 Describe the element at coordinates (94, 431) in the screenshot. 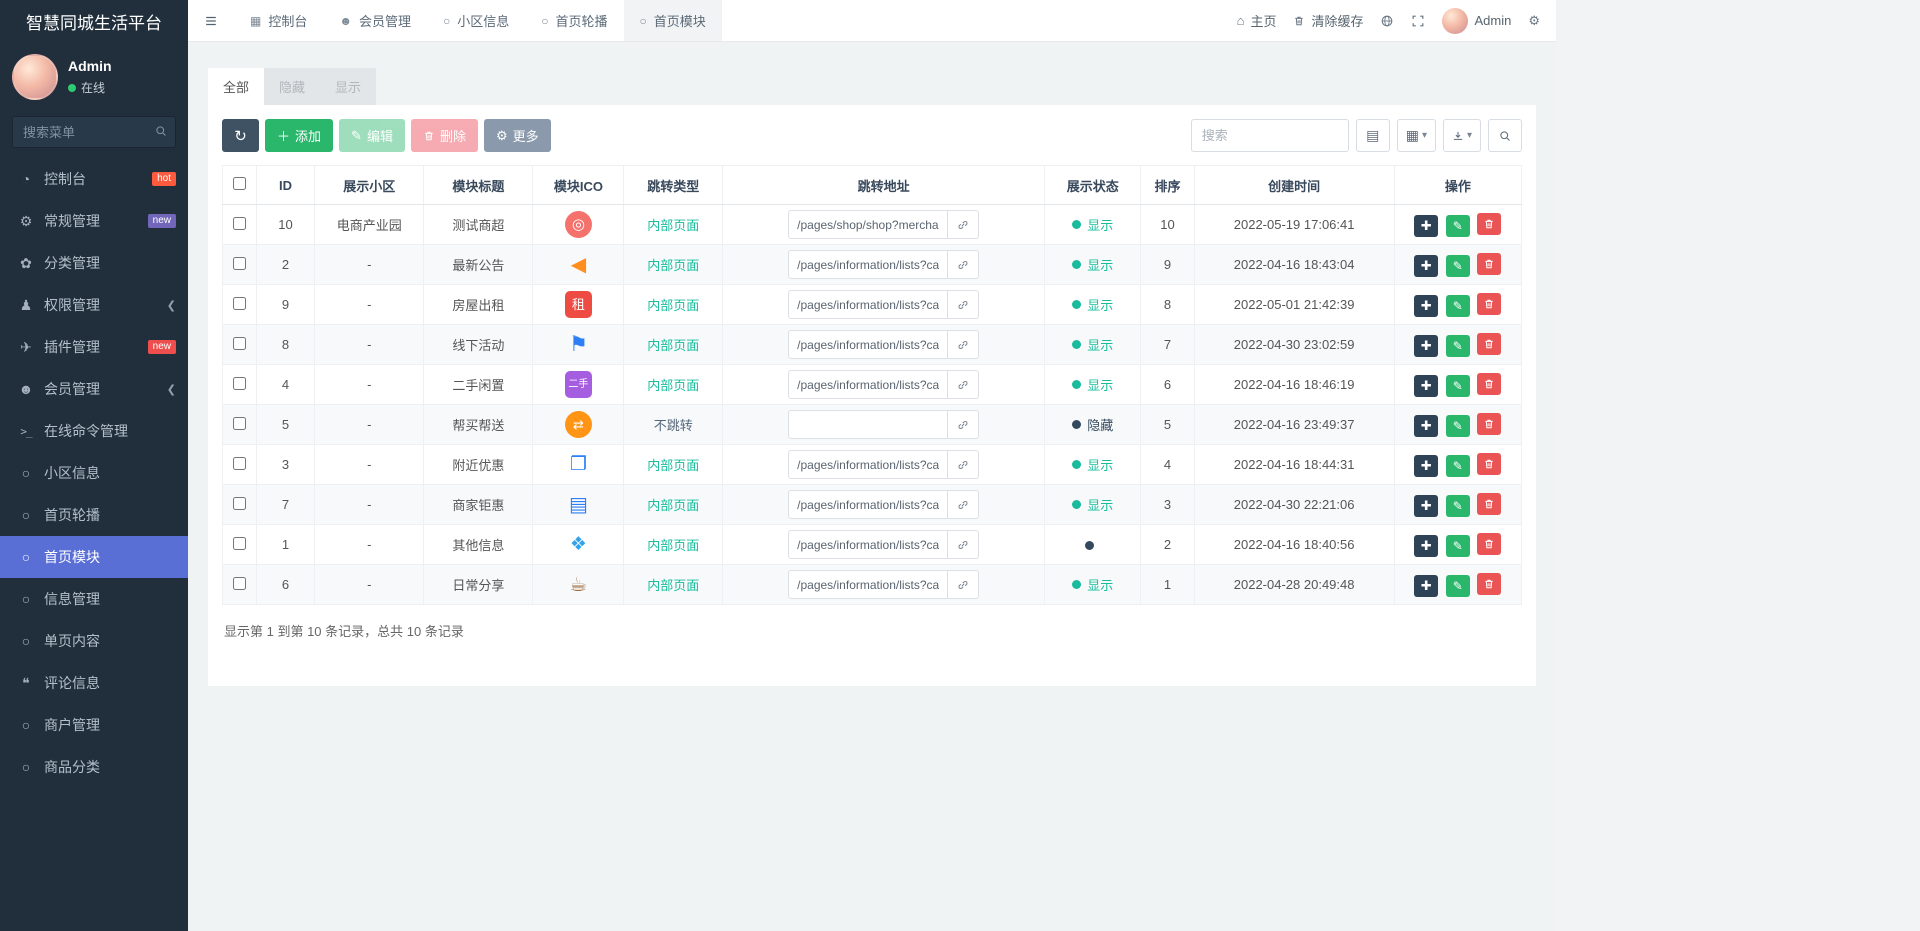

I see `sidebar-item-command: >_ 在线命令管理` at that location.